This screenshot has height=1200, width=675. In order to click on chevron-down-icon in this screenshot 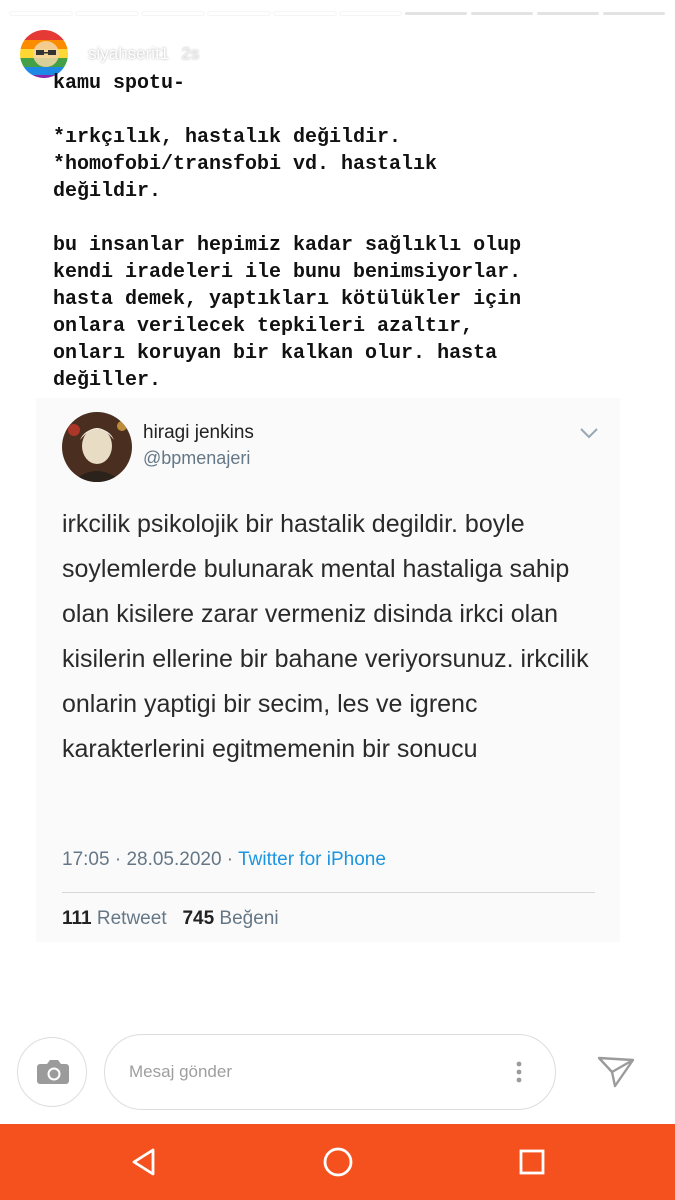, I will do `click(589, 433)`.